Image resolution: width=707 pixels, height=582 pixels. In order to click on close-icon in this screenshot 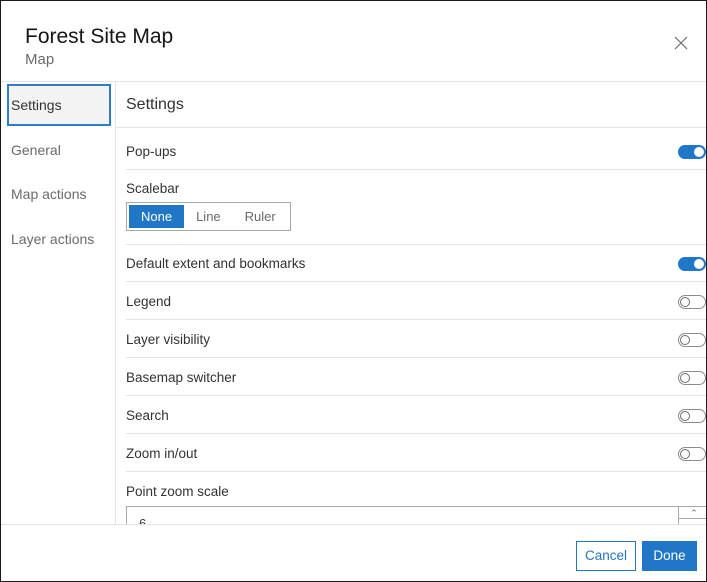, I will do `click(681, 43)`.